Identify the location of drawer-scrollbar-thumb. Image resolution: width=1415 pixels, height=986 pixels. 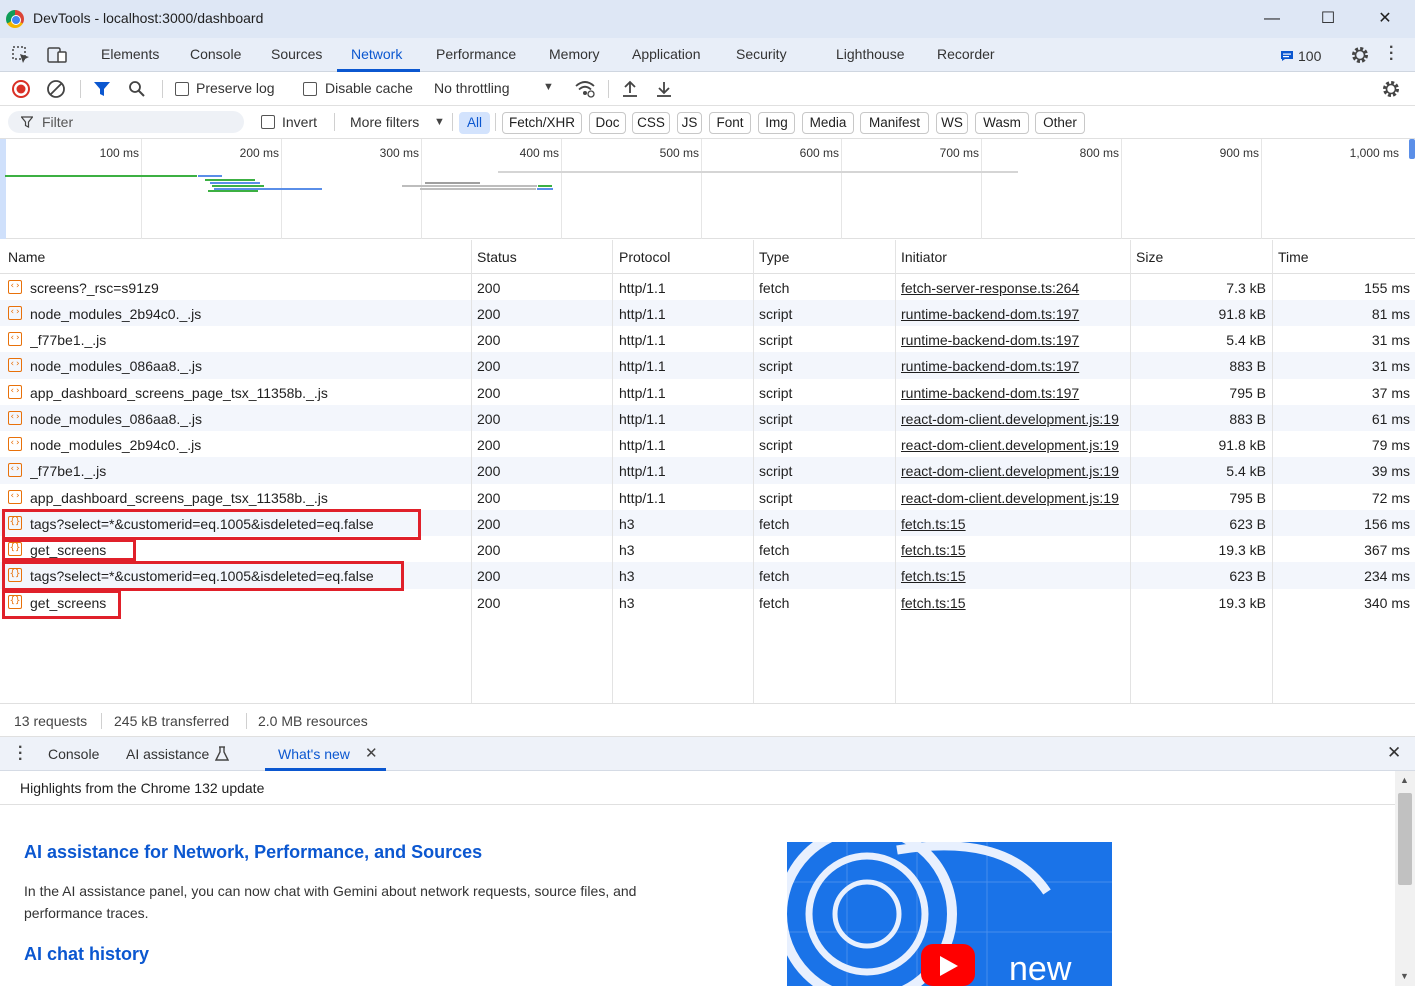
(1405, 839).